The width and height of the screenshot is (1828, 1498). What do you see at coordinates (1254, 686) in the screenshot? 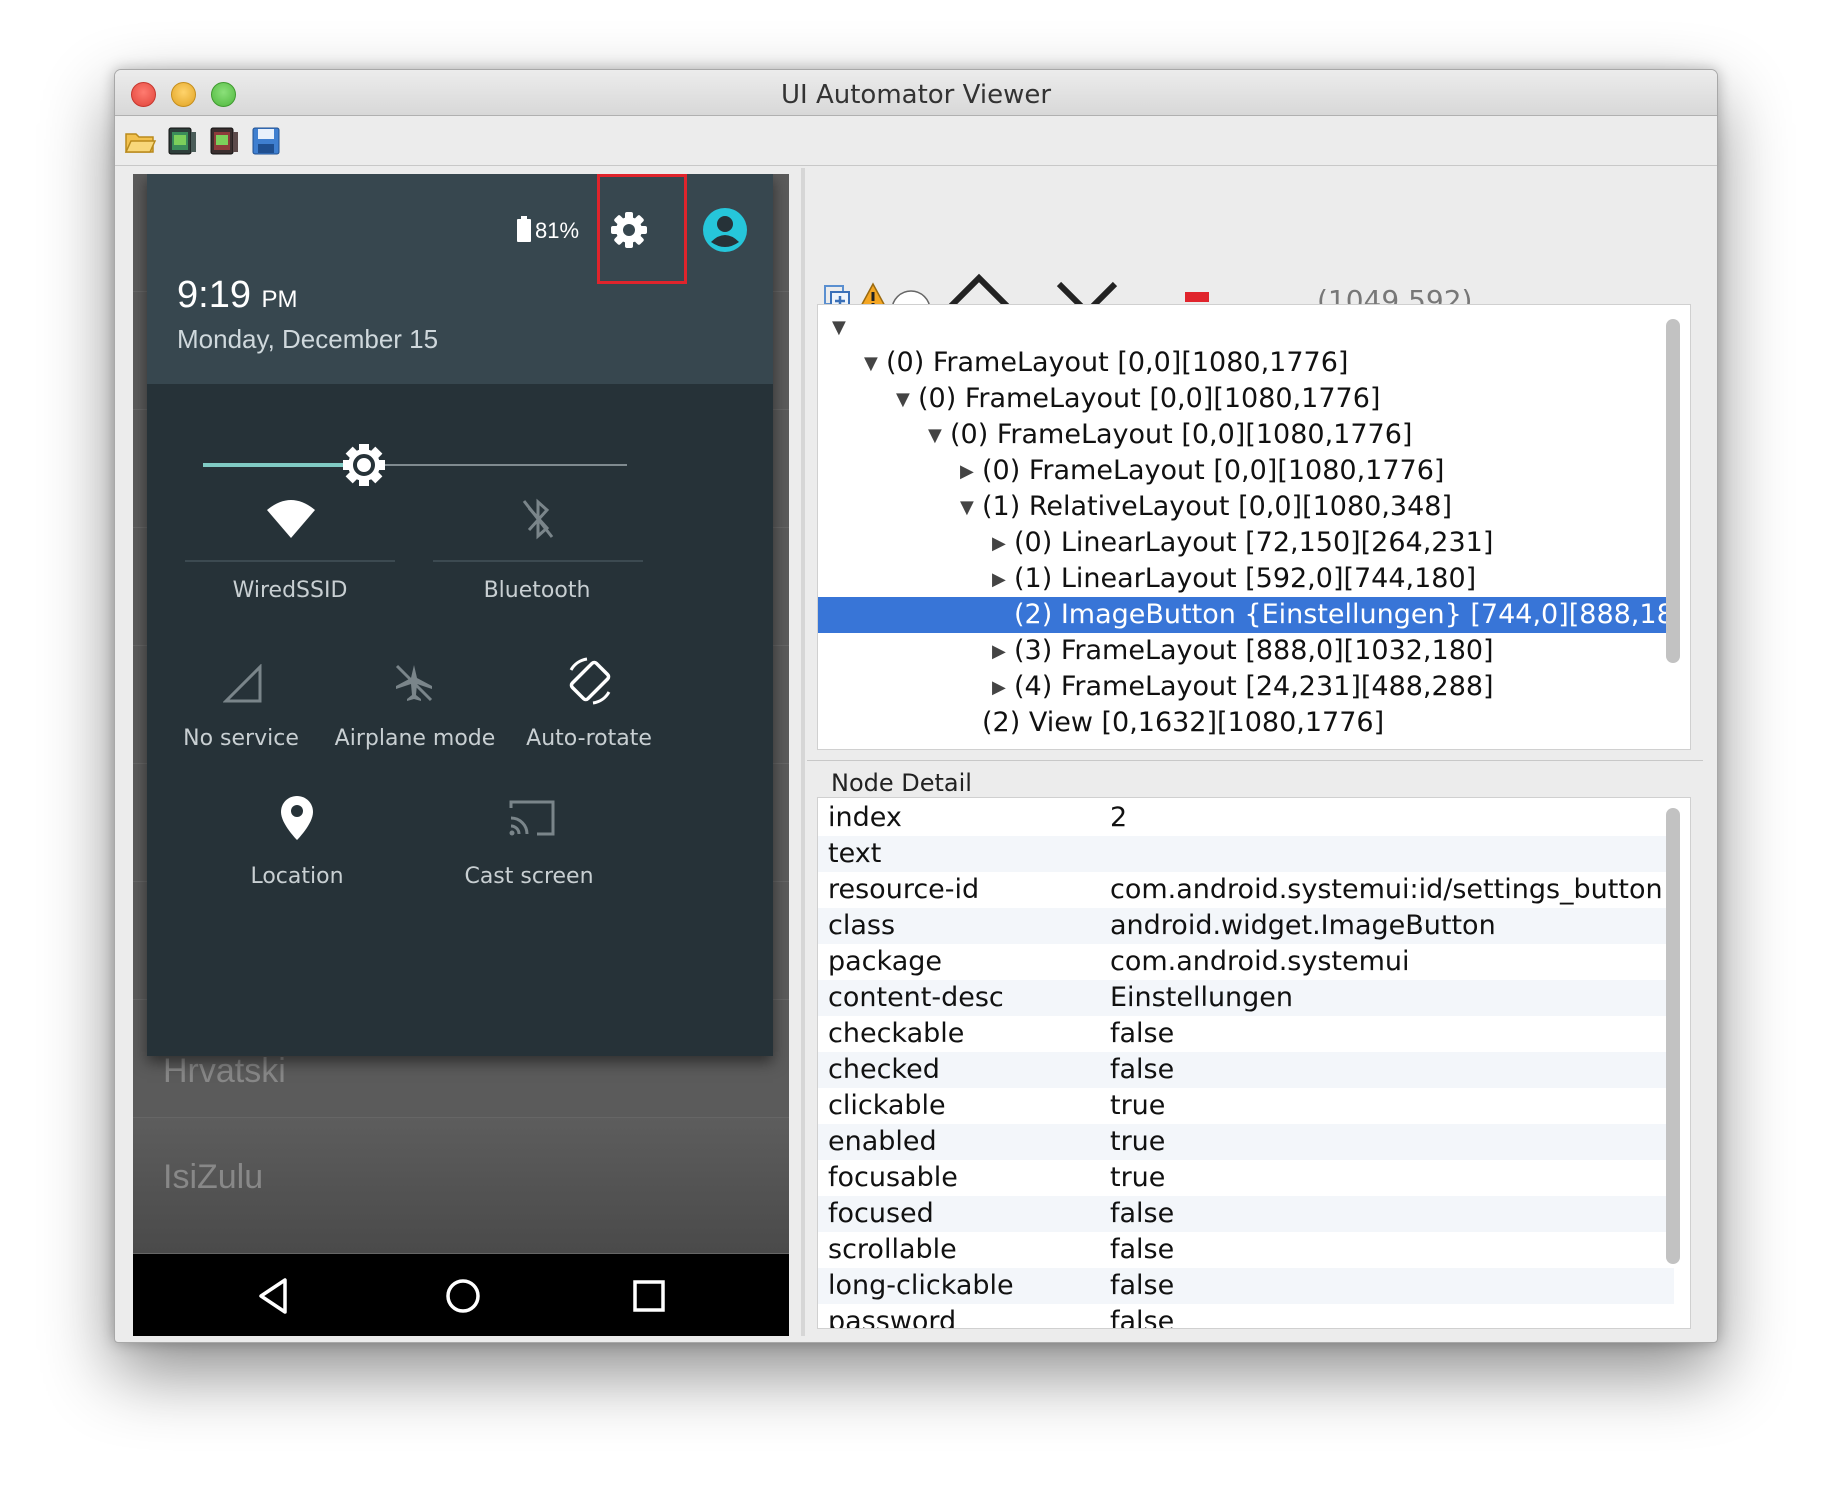
I see `tree-node-label: (4) FrameLayout [24,231][488,288]` at bounding box center [1254, 686].